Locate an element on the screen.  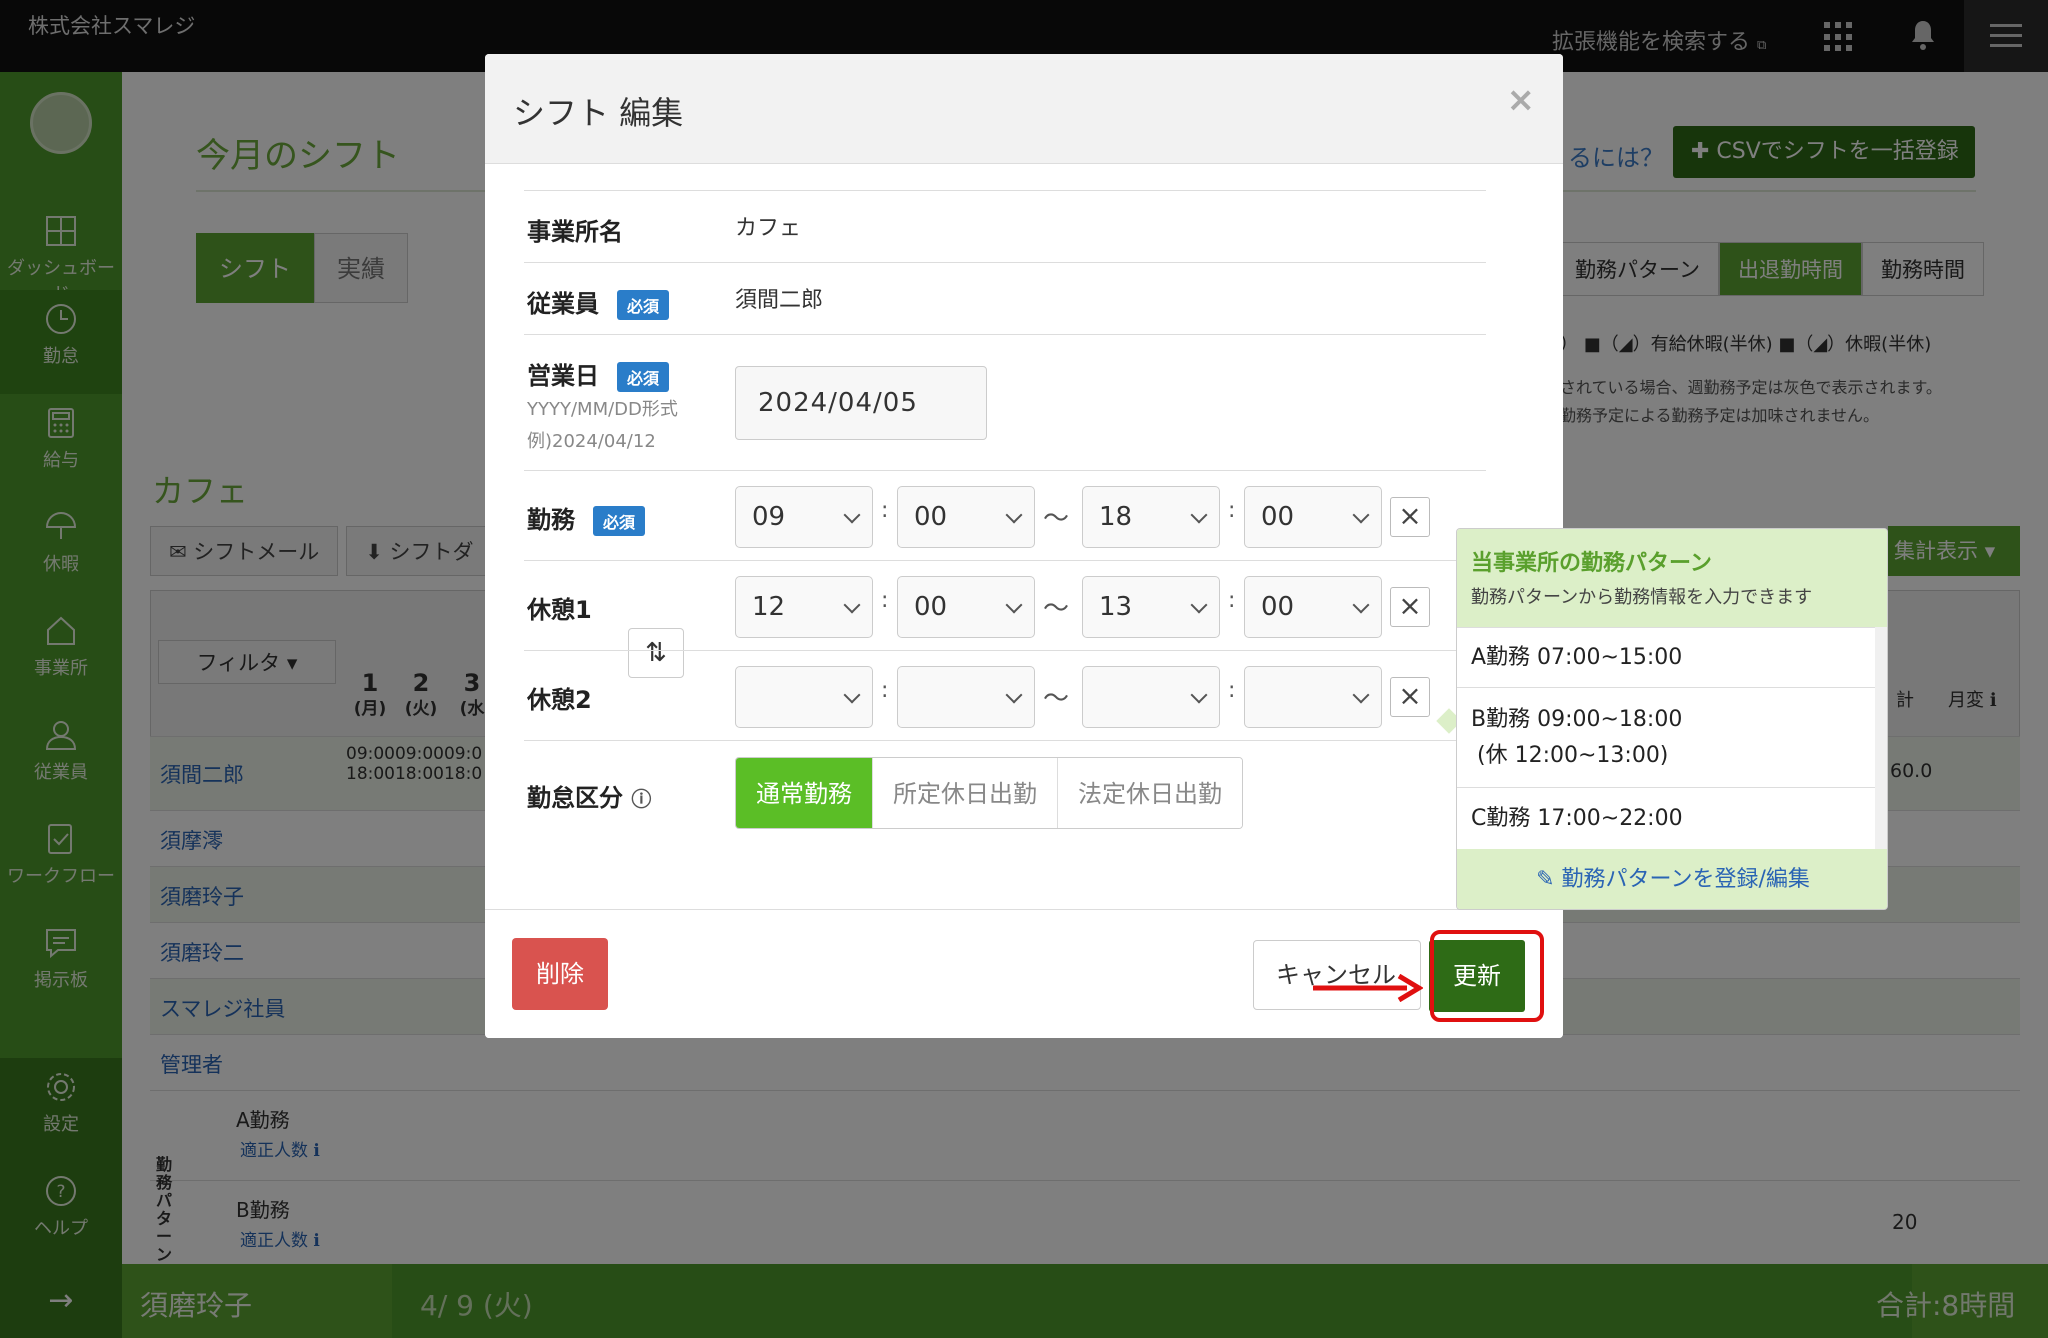
form-row-office is located at coordinates (1005, 226).